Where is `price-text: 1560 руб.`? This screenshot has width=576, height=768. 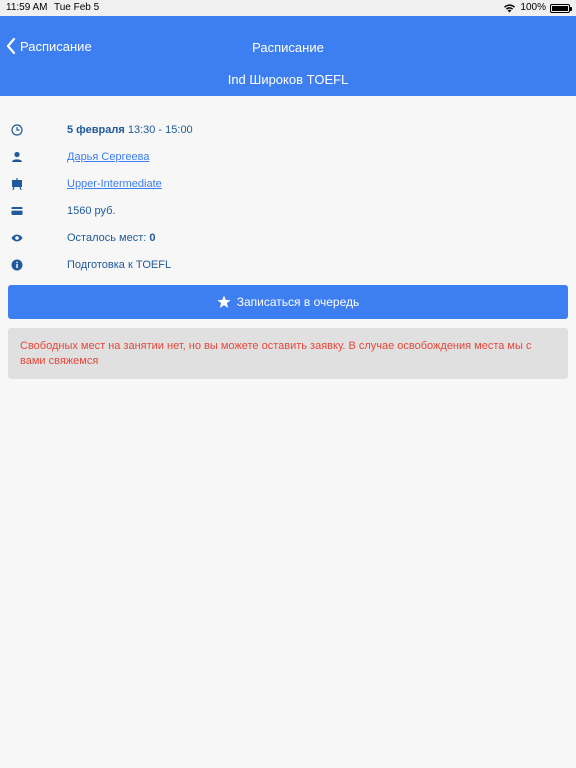 price-text: 1560 руб. is located at coordinates (91, 210).